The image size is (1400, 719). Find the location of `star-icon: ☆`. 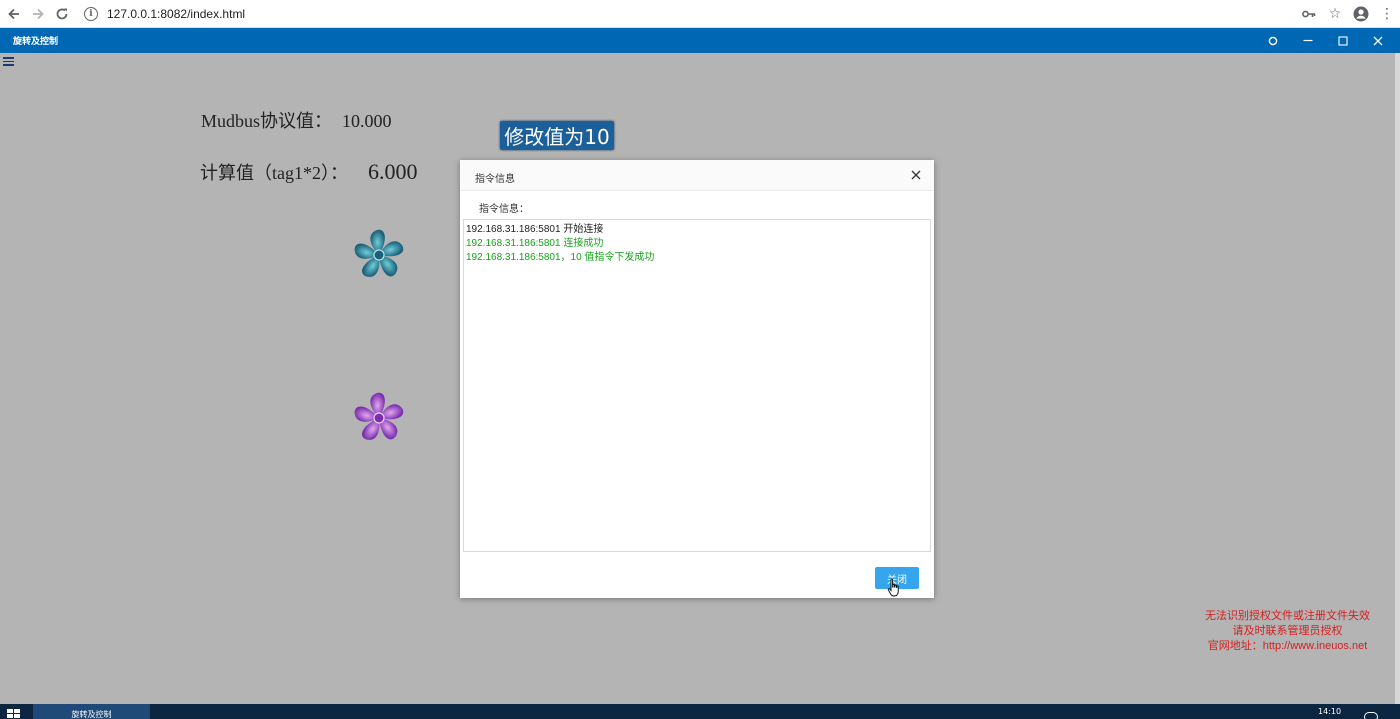

star-icon: ☆ is located at coordinates (1335, 14).